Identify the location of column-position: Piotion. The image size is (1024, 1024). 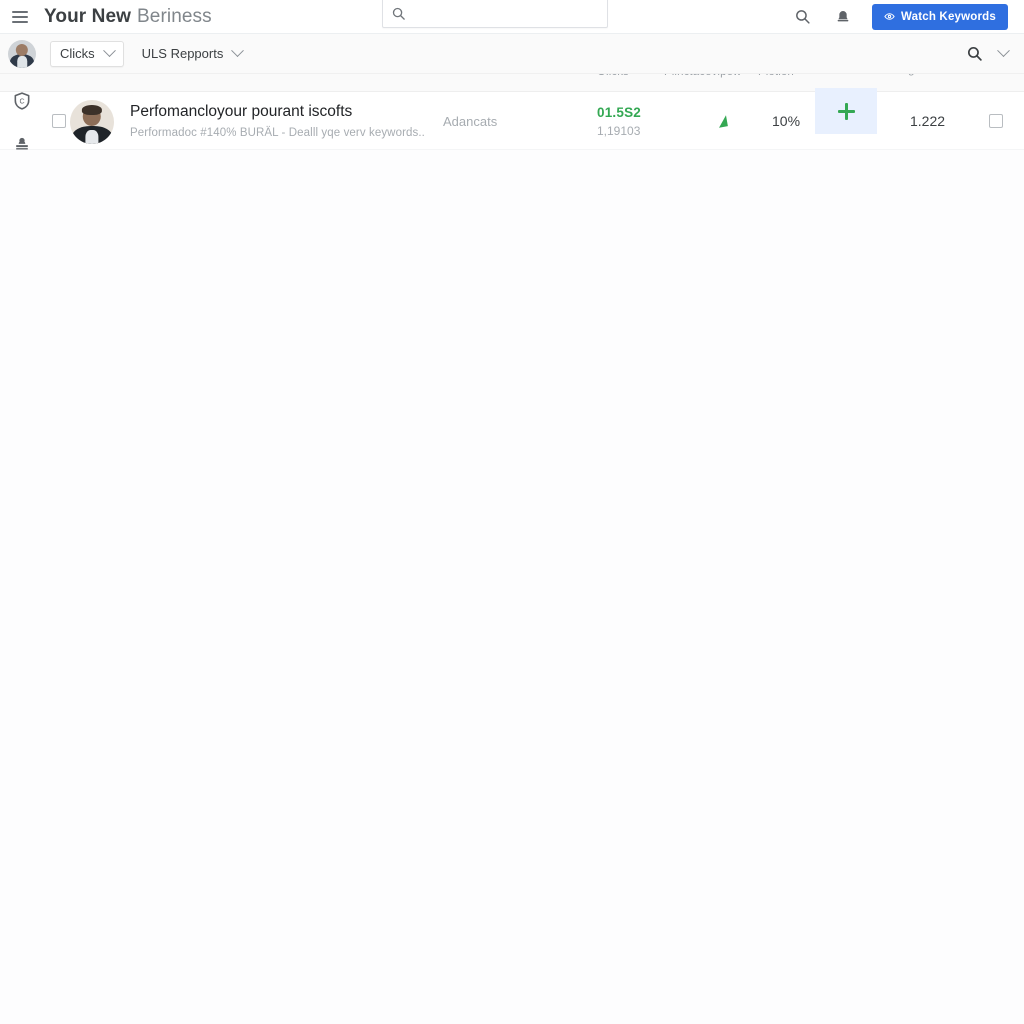
(776, 76).